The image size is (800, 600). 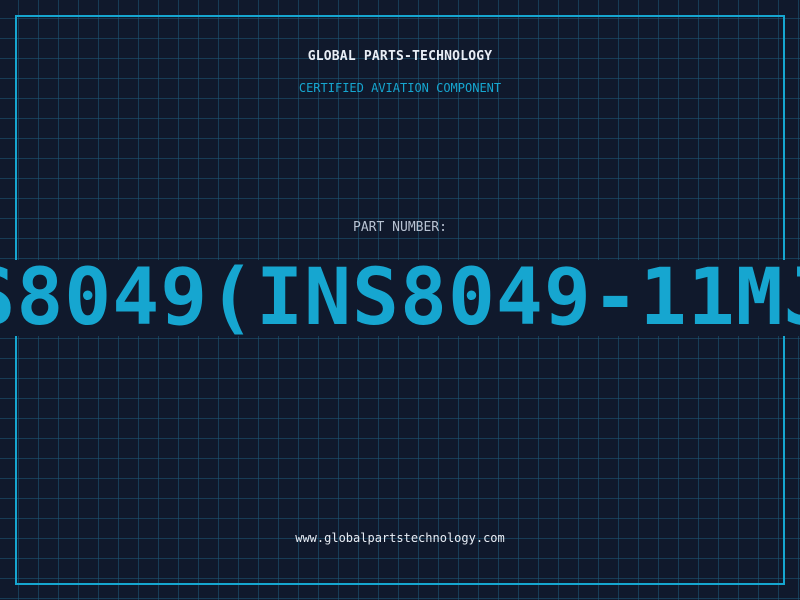 What do you see at coordinates (400, 538) in the screenshot?
I see `website-url: www.globalpartstechnology.com` at bounding box center [400, 538].